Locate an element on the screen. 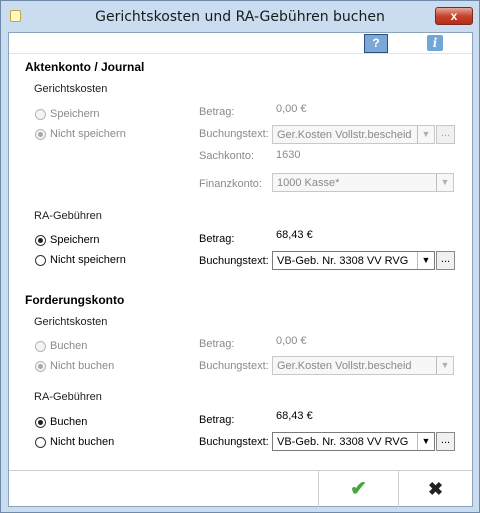 The image size is (480, 513). forderung-ra-betrag-label: Betrag: is located at coordinates (217, 420).